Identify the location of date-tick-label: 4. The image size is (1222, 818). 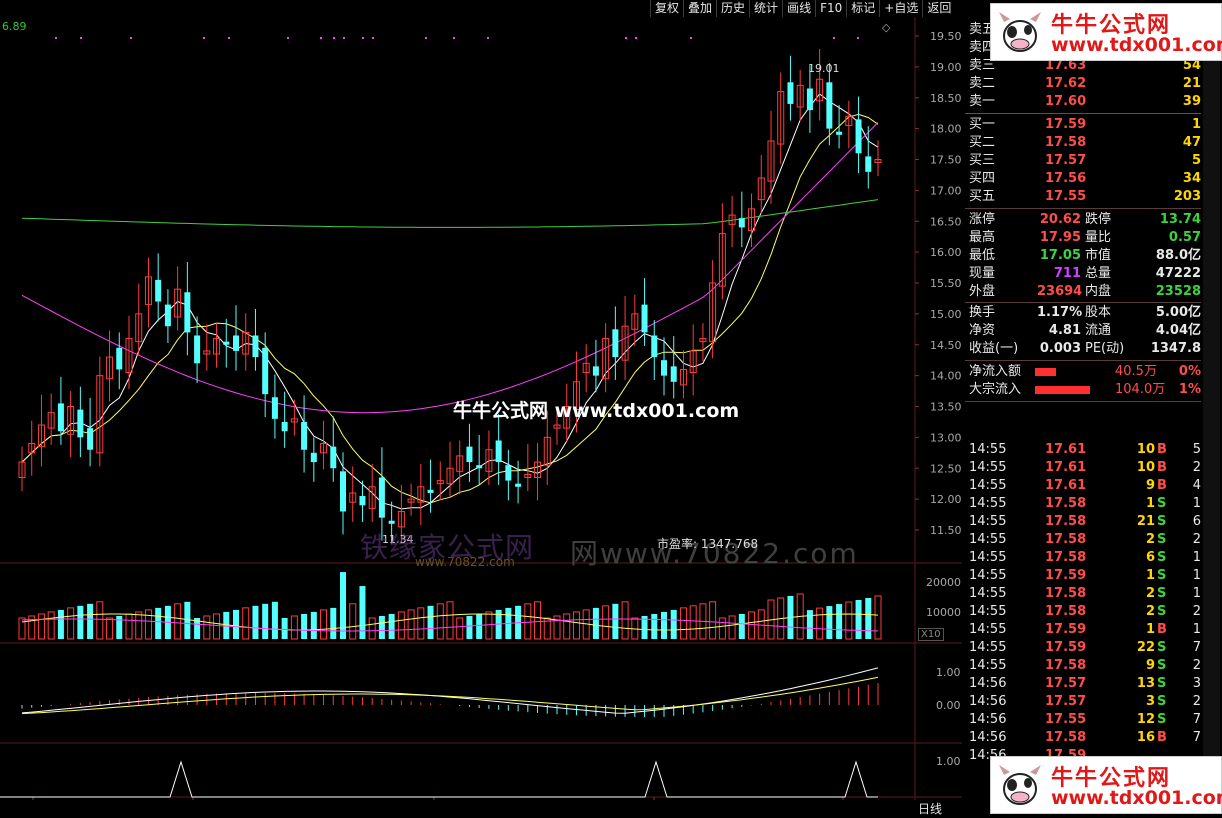
(440, 799).